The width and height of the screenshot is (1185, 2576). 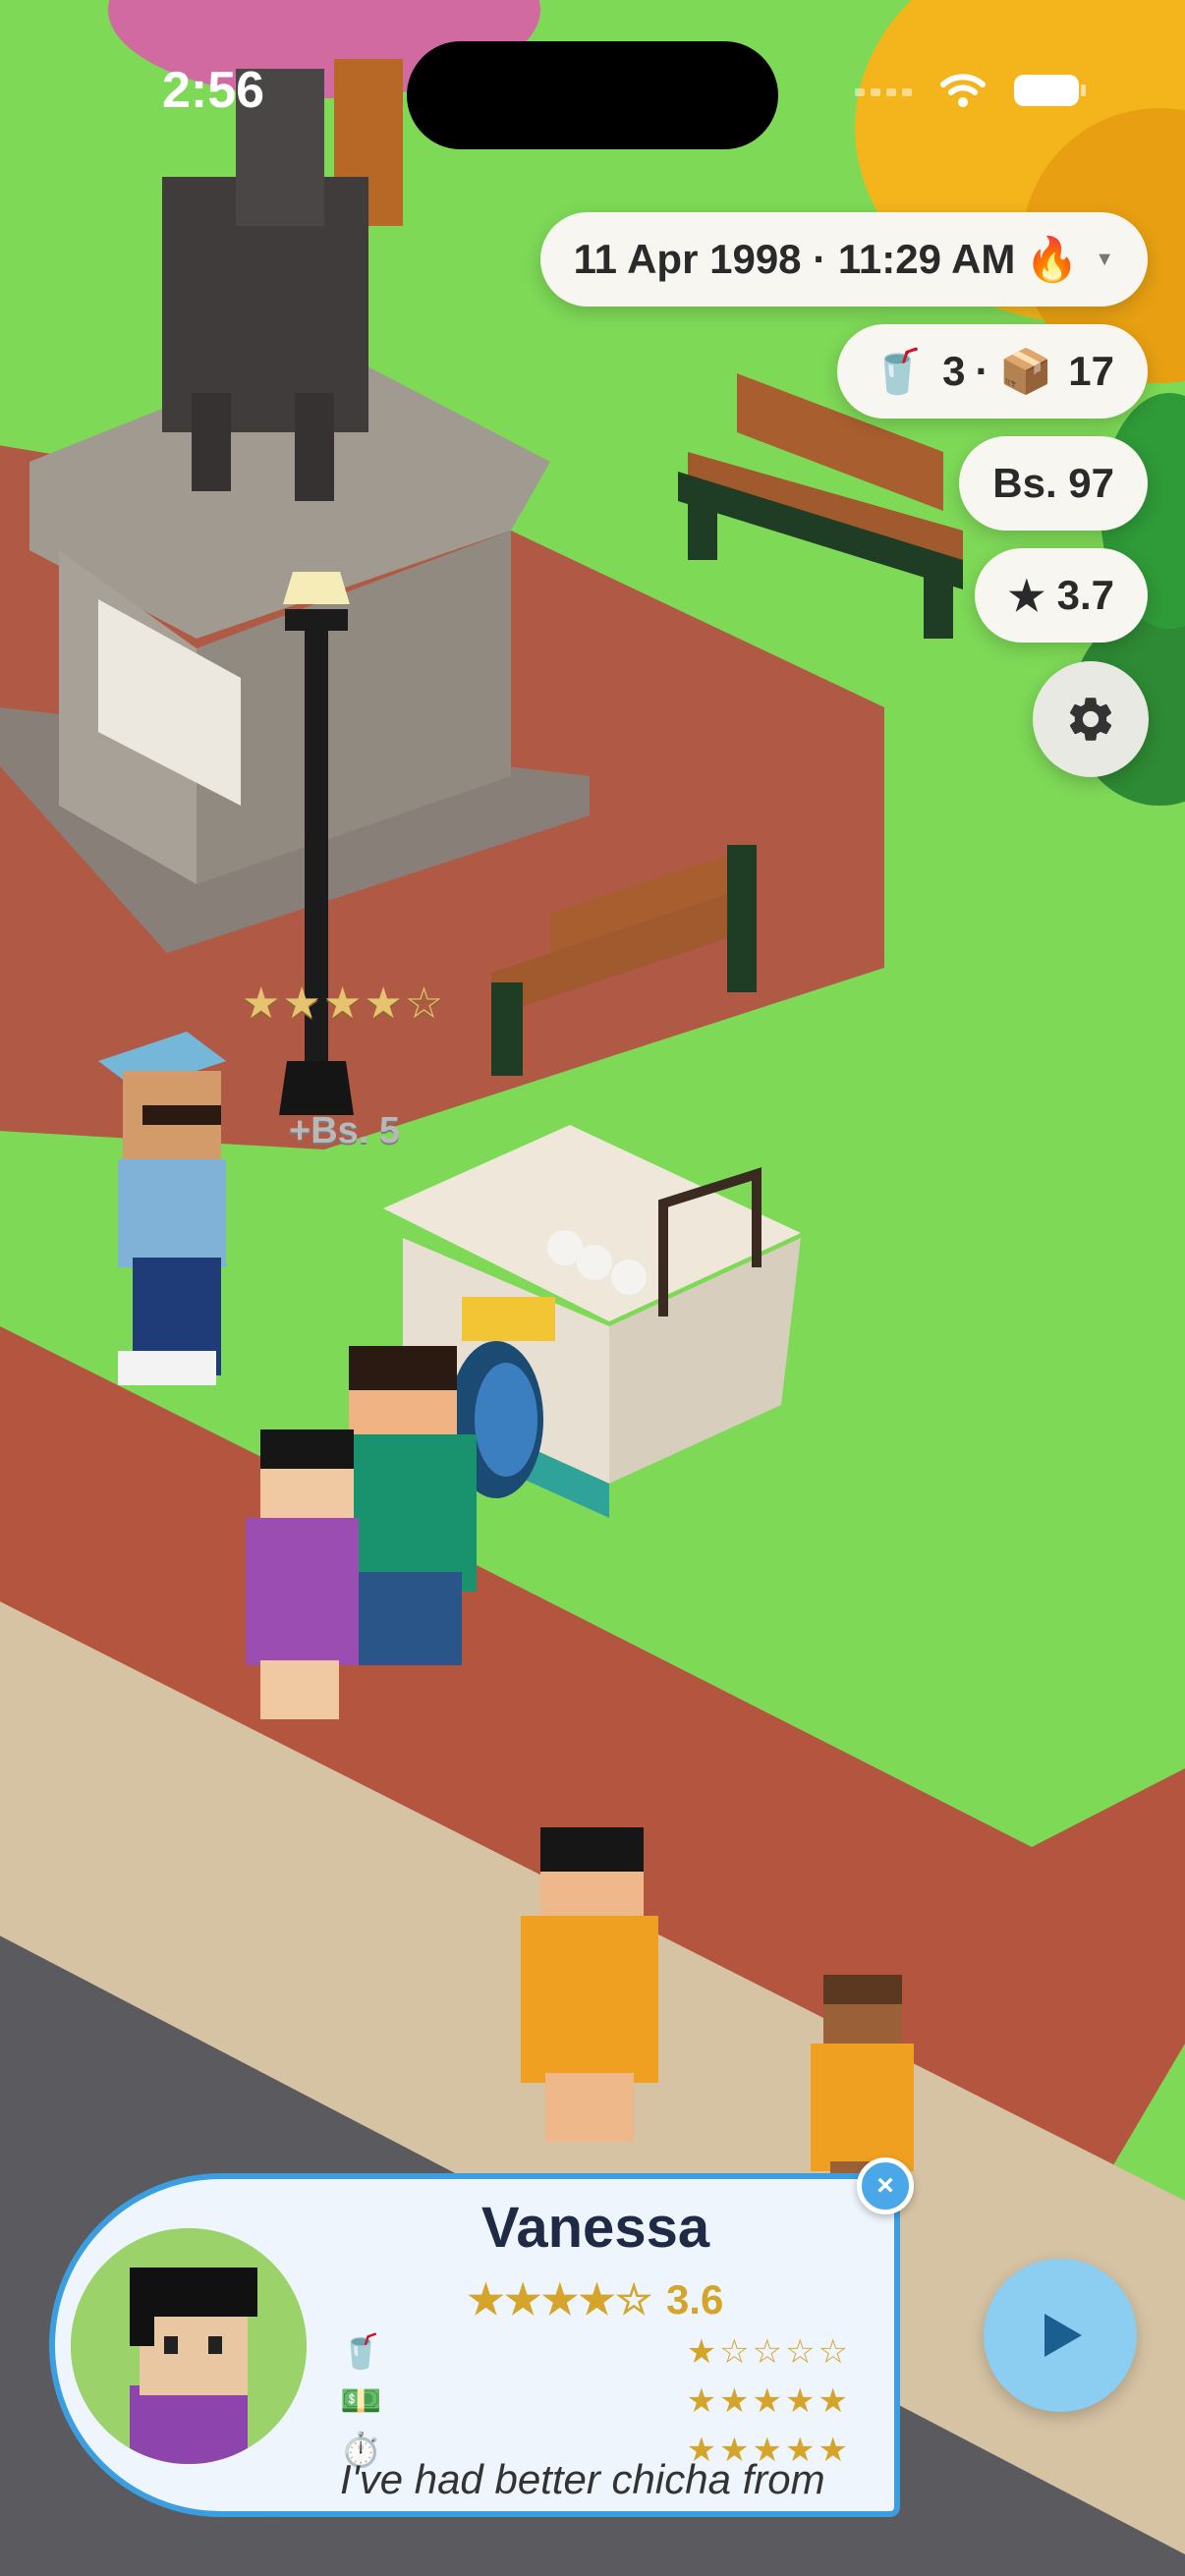 I want to click on money-icon: 💵, so click(x=361, y=2401).